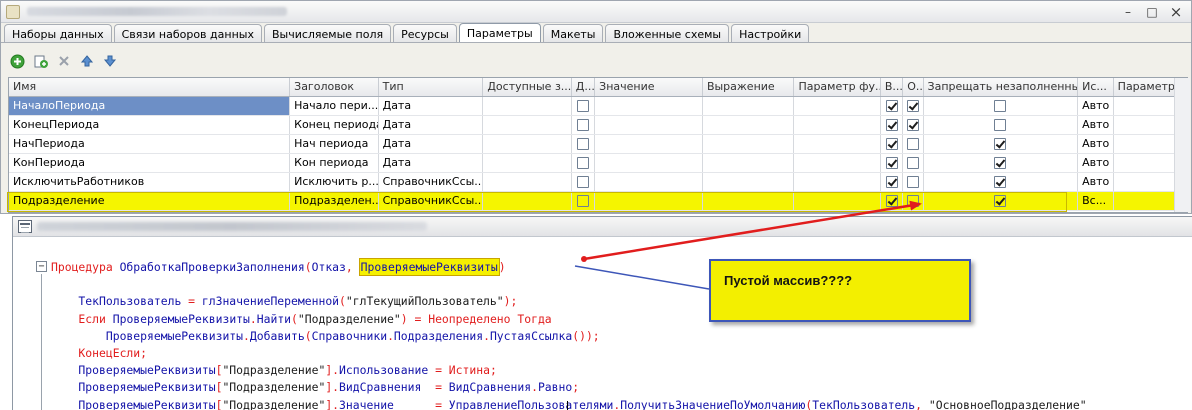 Image resolution: width=1192 pixels, height=410 pixels. I want to click on minimize-button: –, so click(1128, 11).